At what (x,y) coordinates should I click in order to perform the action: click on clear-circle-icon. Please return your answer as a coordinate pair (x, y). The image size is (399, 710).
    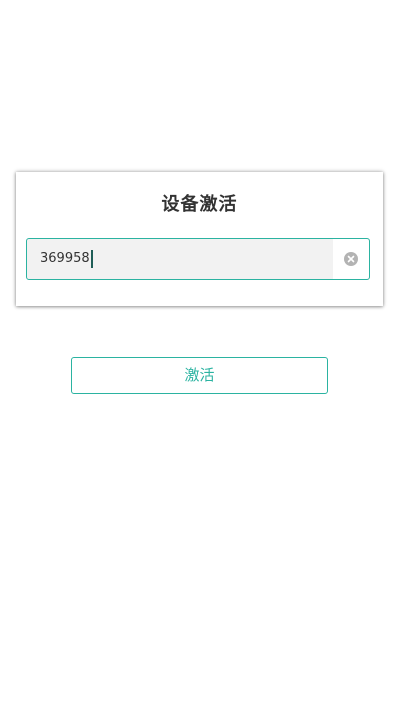
    Looking at the image, I should click on (351, 259).